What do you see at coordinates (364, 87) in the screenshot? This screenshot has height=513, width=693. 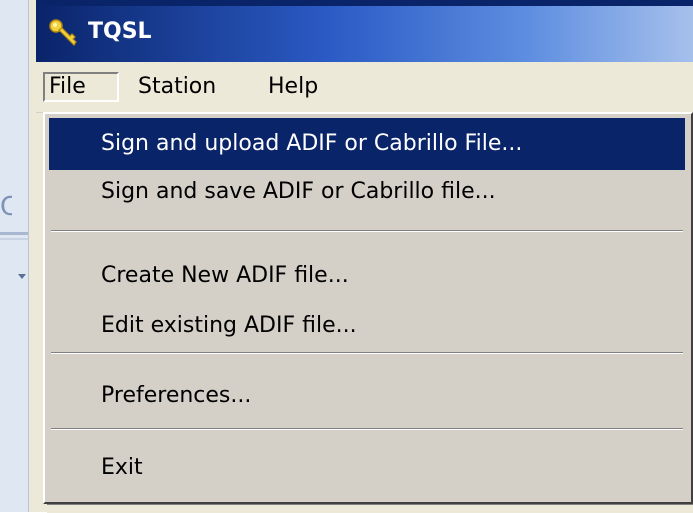 I see `menu-bar: File Station Help` at bounding box center [364, 87].